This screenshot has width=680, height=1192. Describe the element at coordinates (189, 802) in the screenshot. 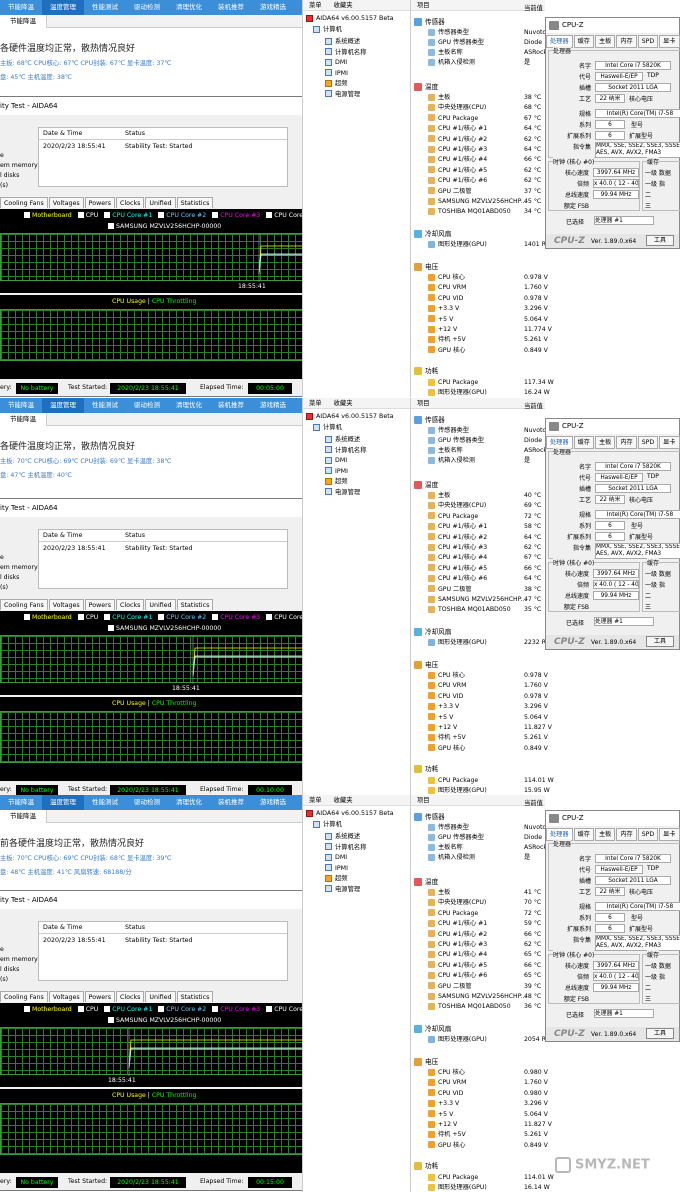

I see `top-tab-4: 清理优化` at that location.